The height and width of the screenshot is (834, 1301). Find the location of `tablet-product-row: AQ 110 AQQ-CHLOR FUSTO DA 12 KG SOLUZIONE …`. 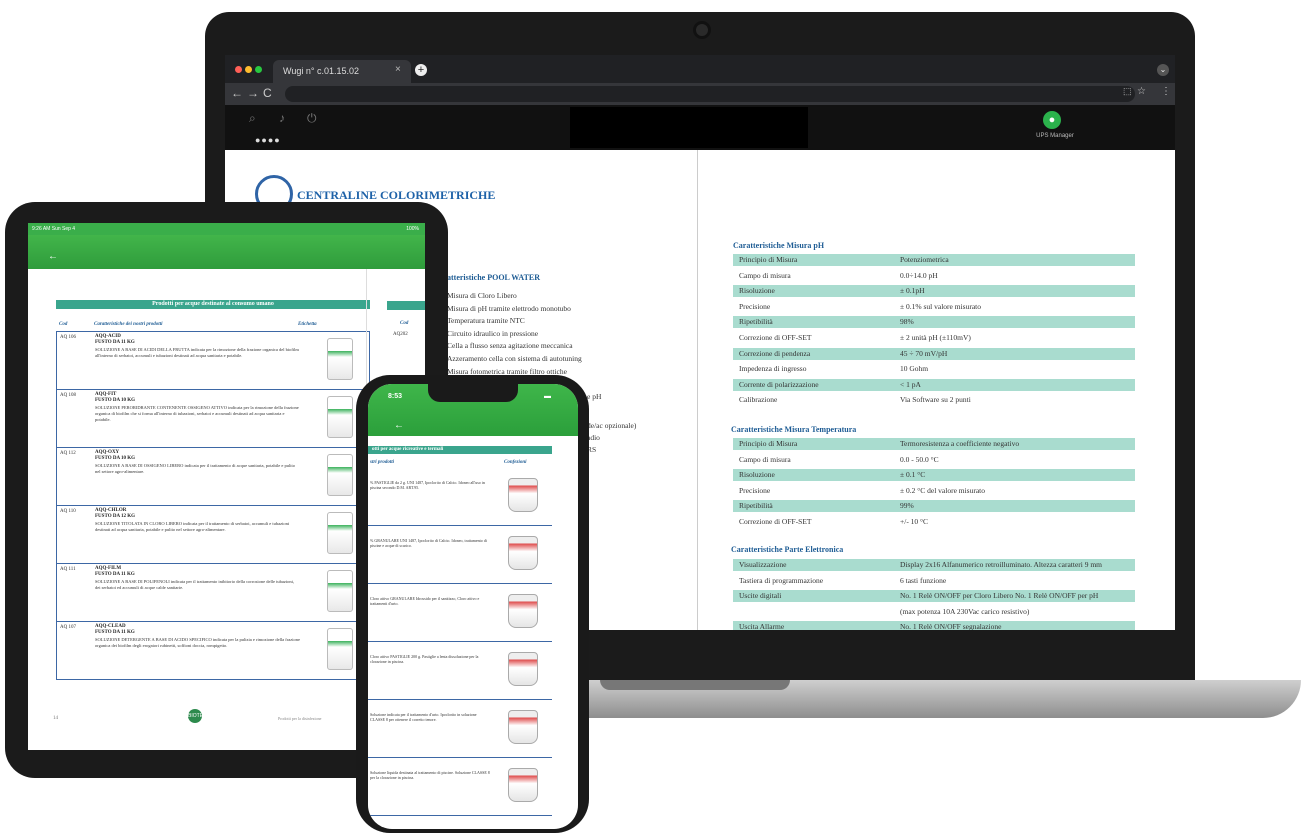

tablet-product-row: AQ 110 AQQ-CHLOR FUSTO DA 12 KG SOLUZIONE … is located at coordinates (213, 535).